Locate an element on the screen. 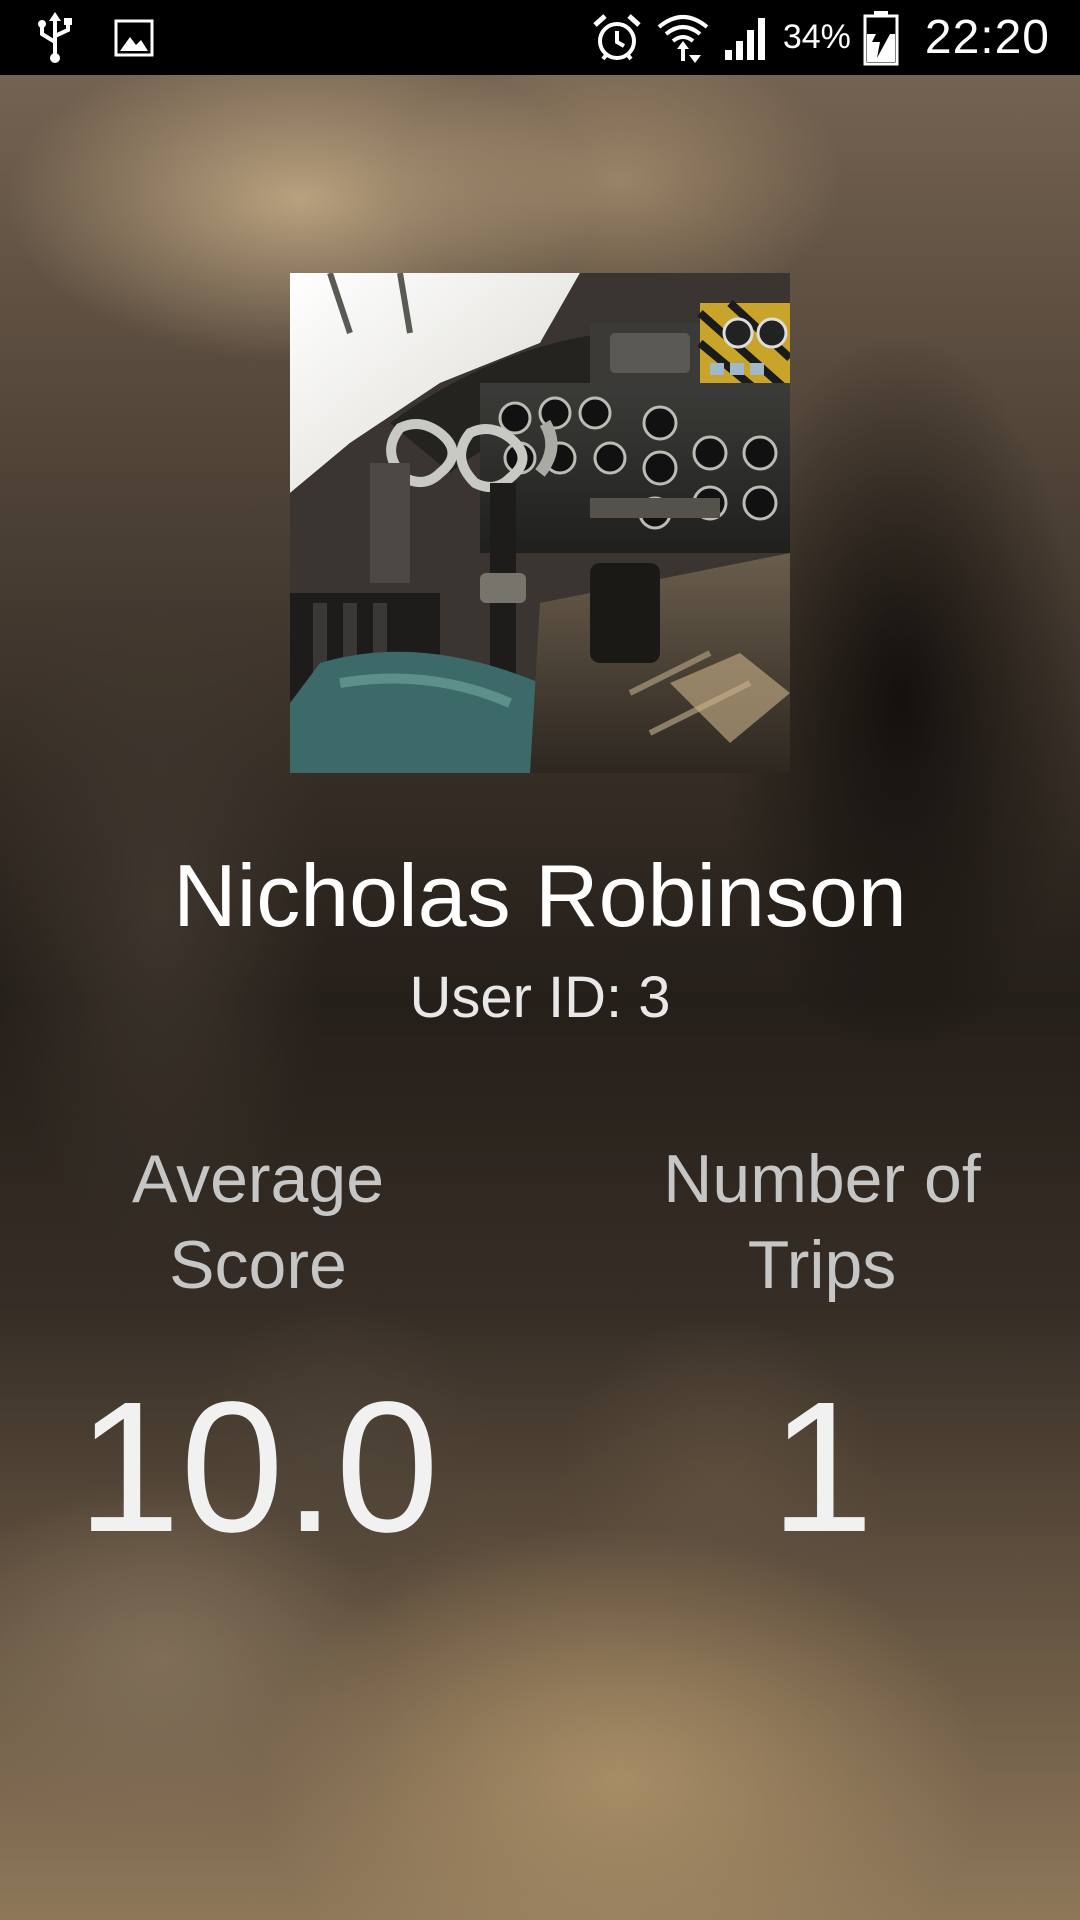 The image size is (1080, 1920). number-of-trips-value: 1 is located at coordinates (822, 1467).